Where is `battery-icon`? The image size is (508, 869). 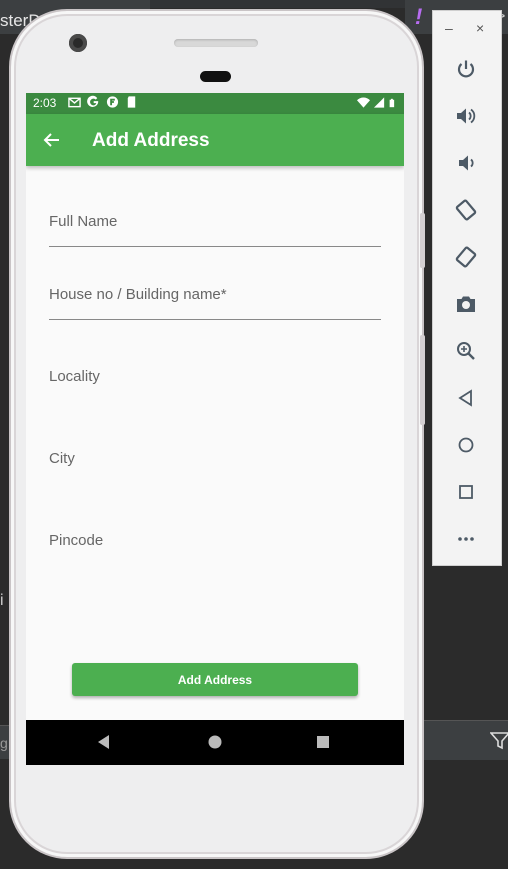
battery-icon is located at coordinates (392, 103).